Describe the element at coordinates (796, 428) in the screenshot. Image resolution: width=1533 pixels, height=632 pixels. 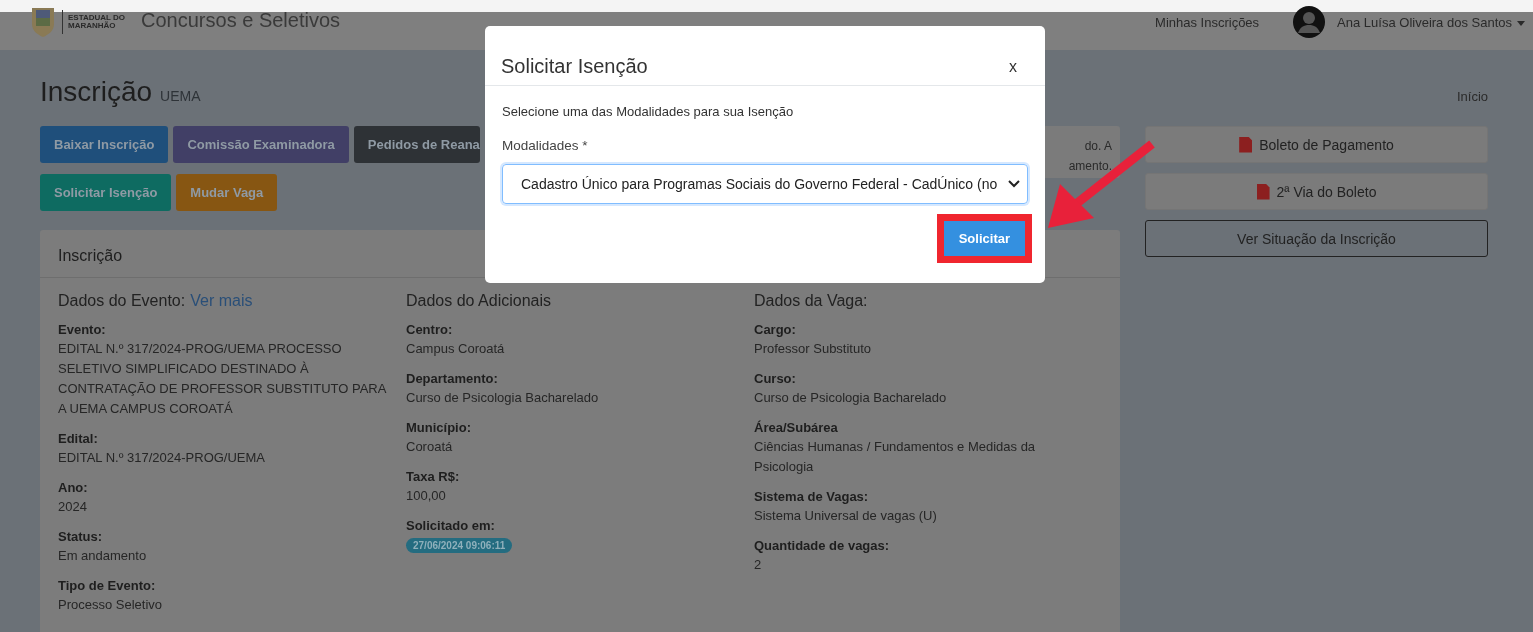
I see `field-label: Área/Subárea` at that location.